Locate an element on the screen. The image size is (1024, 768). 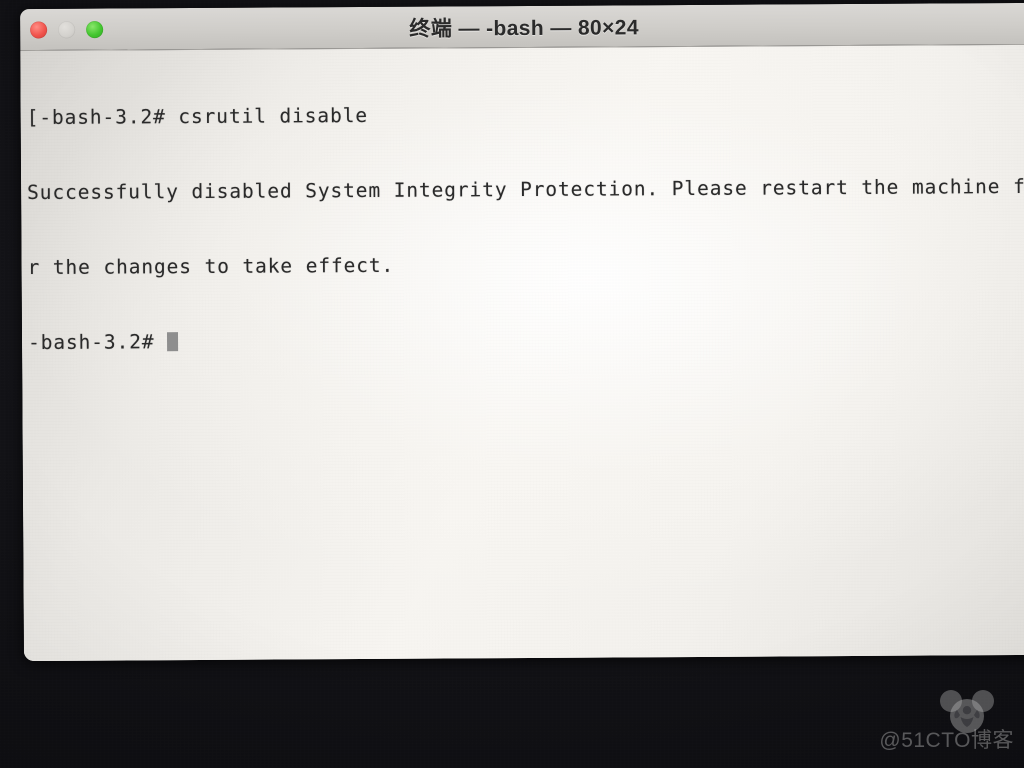
traffic-light-buttons is located at coordinates (67, 29).